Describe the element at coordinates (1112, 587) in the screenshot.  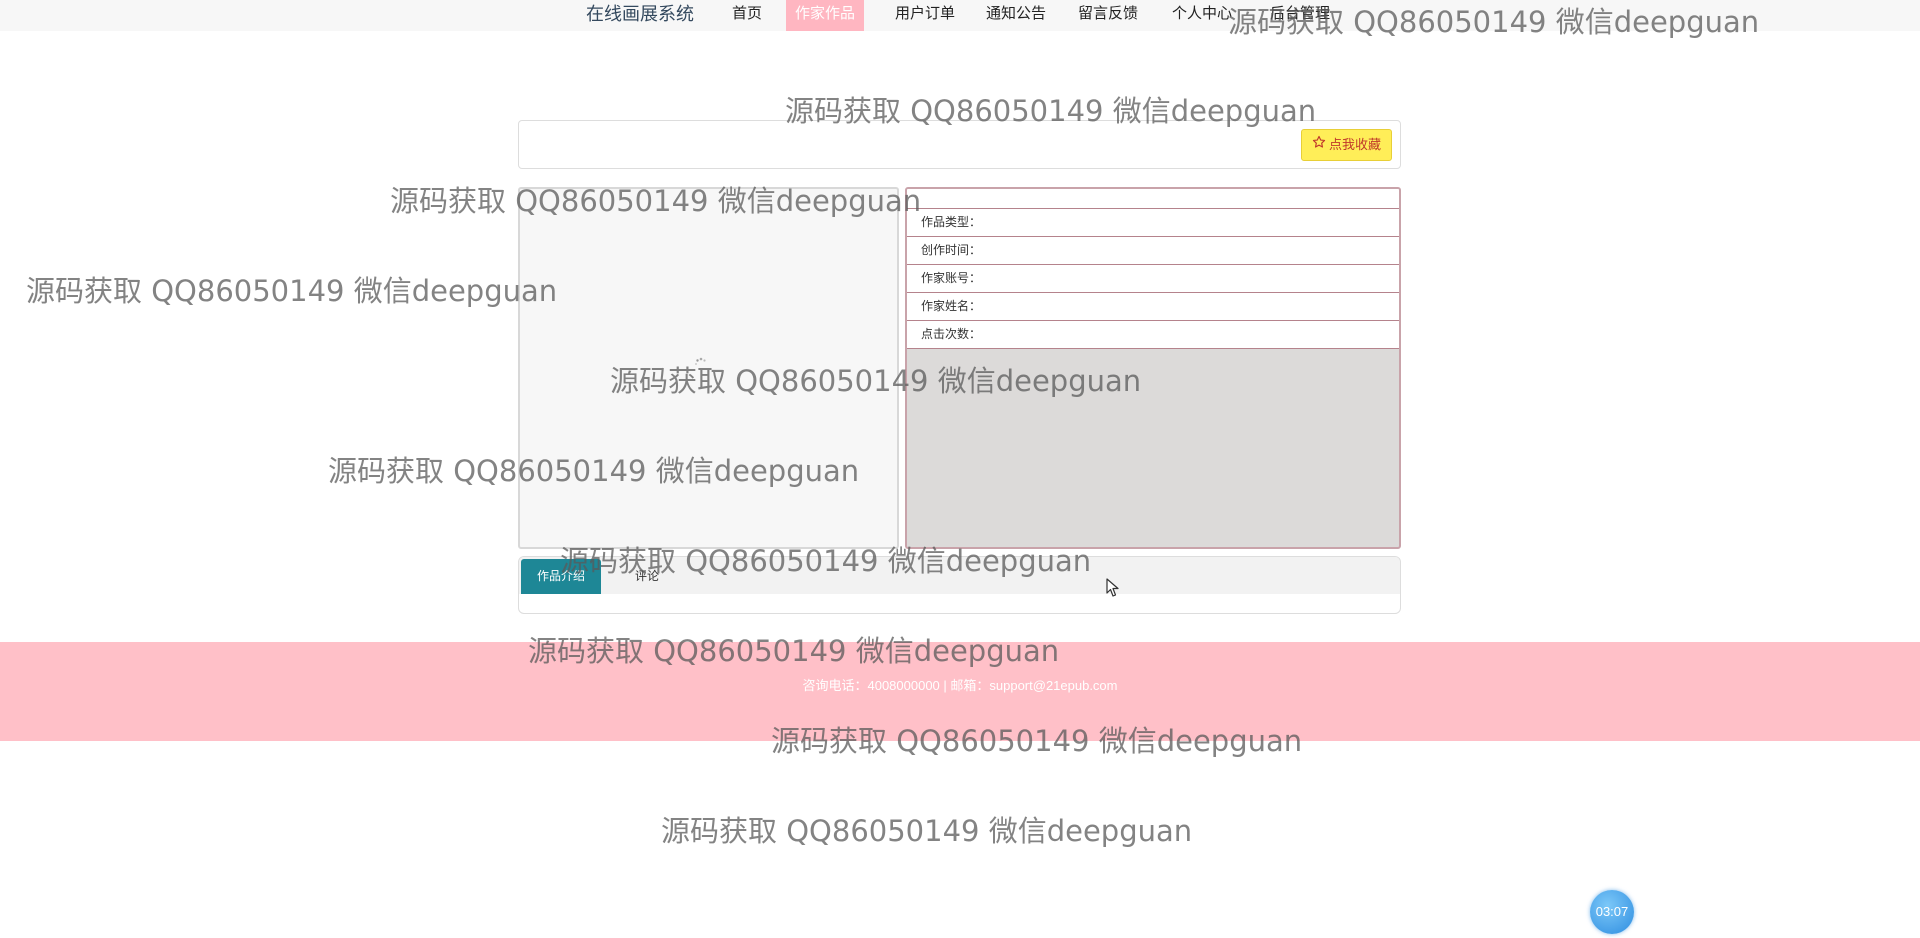
I see `mouse-cursor-icon` at that location.